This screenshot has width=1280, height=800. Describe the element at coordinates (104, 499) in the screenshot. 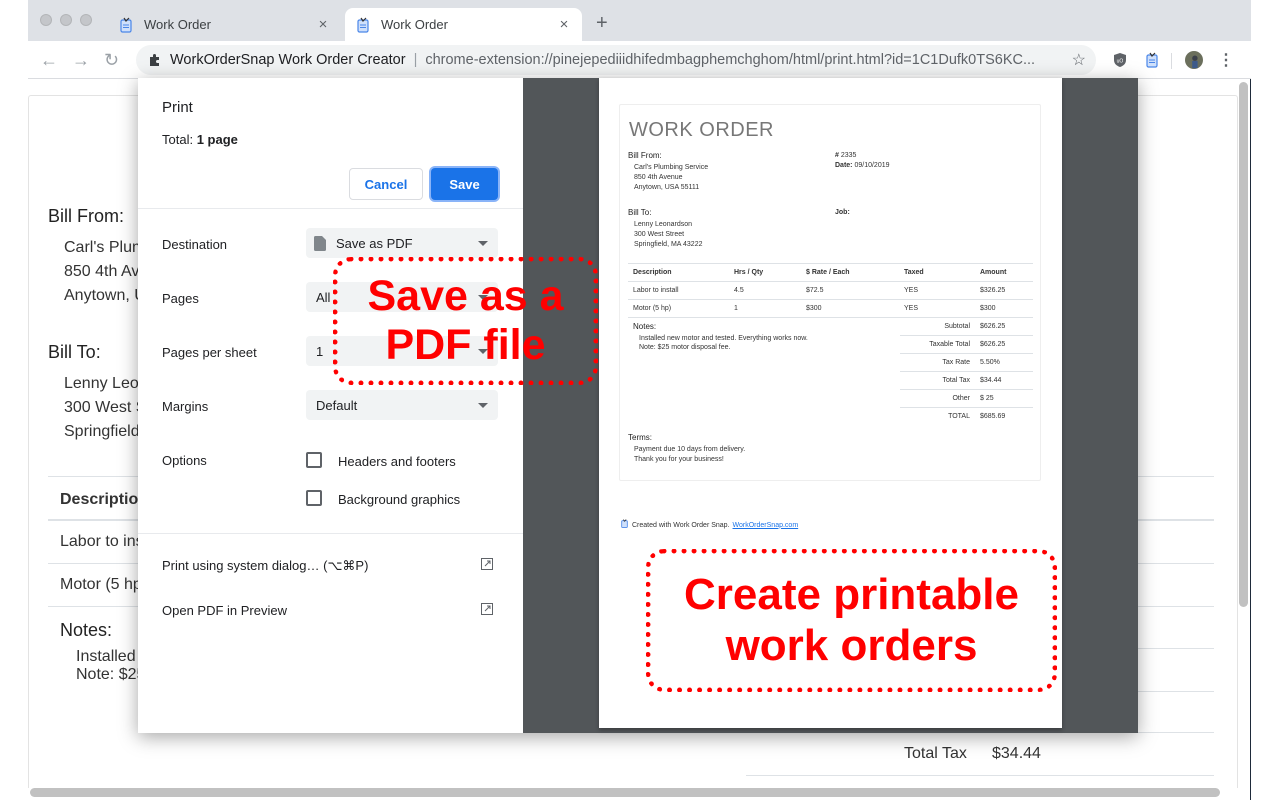

I see `description-header: Description` at that location.